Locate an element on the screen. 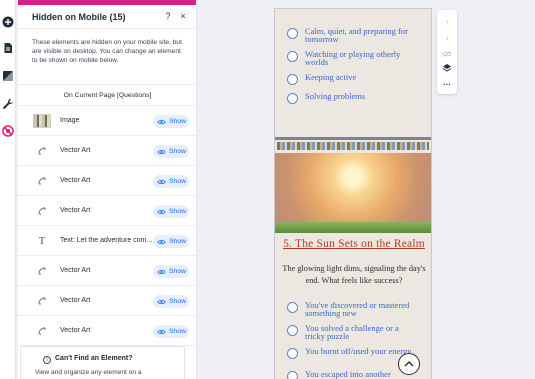  sunset-image is located at coordinates (353, 193).